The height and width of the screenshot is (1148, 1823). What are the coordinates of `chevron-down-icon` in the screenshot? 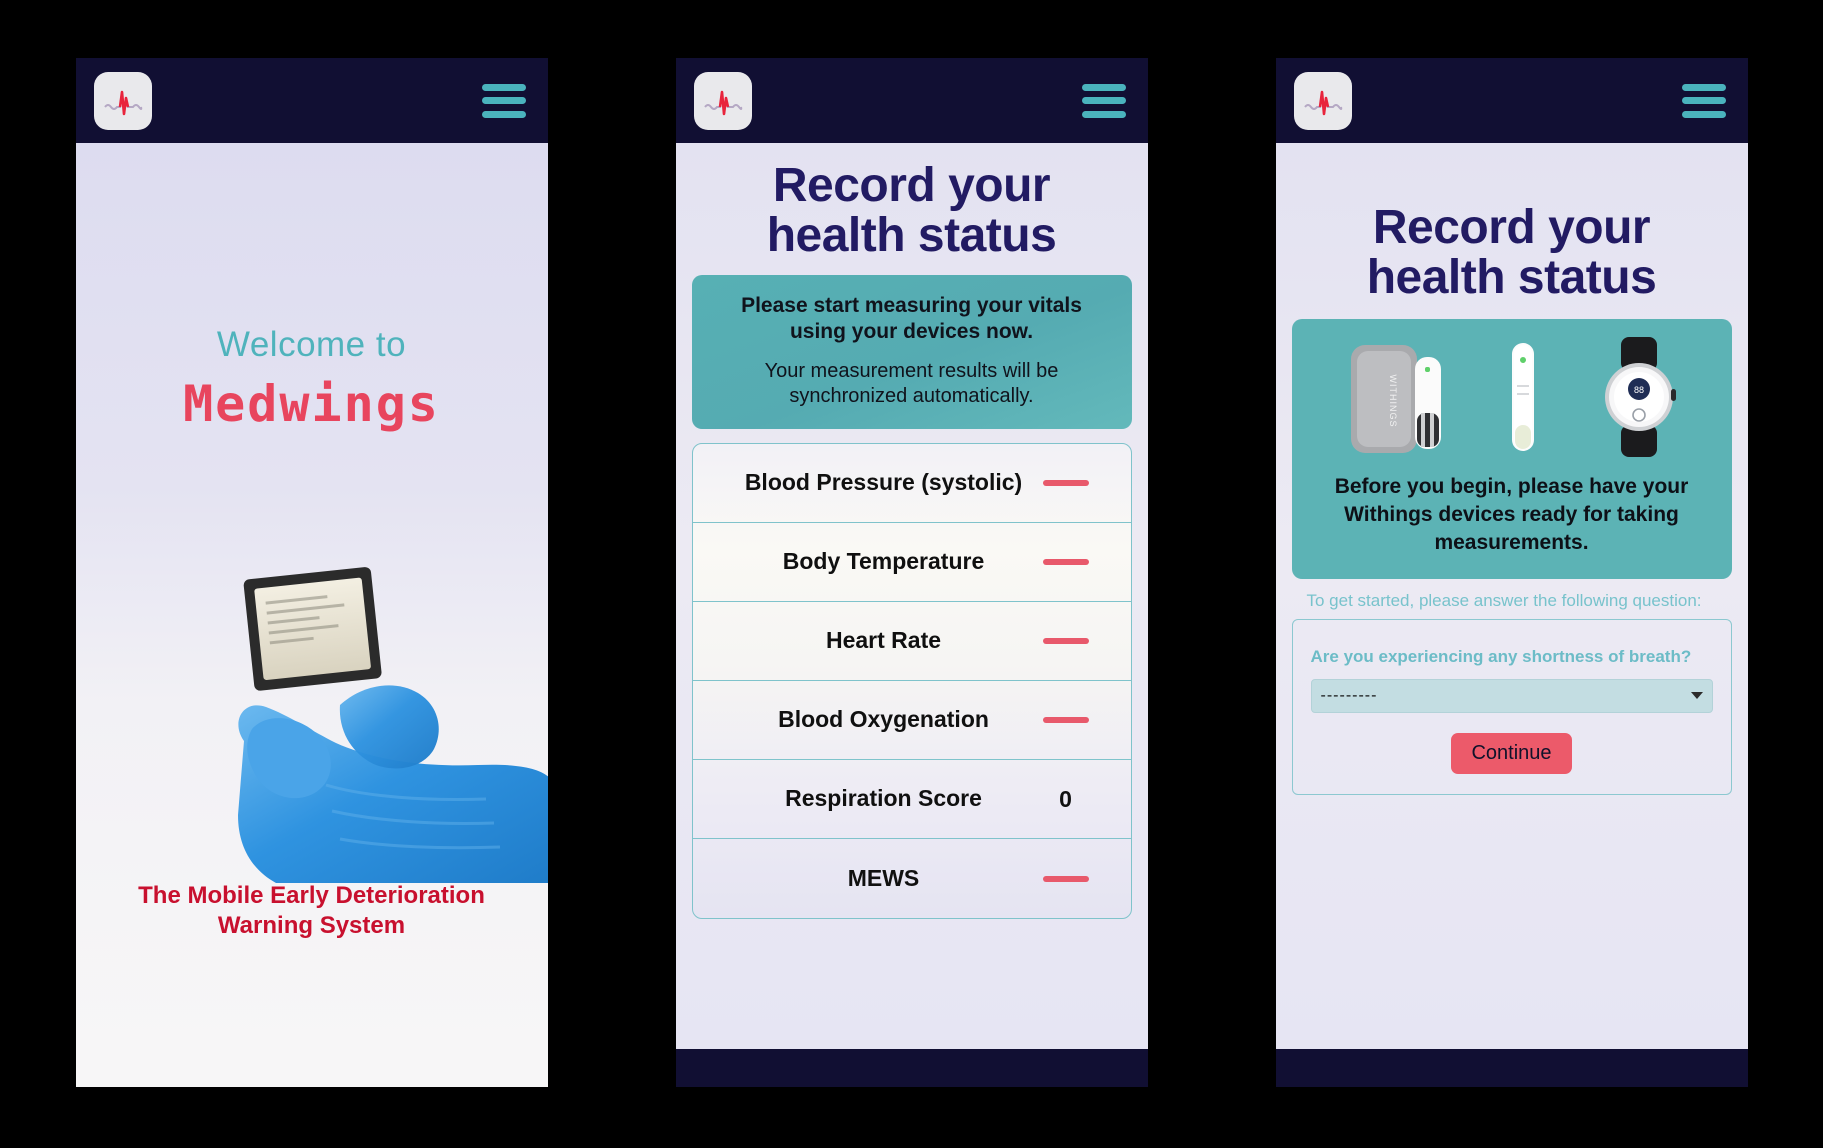 It's located at (1696, 696).